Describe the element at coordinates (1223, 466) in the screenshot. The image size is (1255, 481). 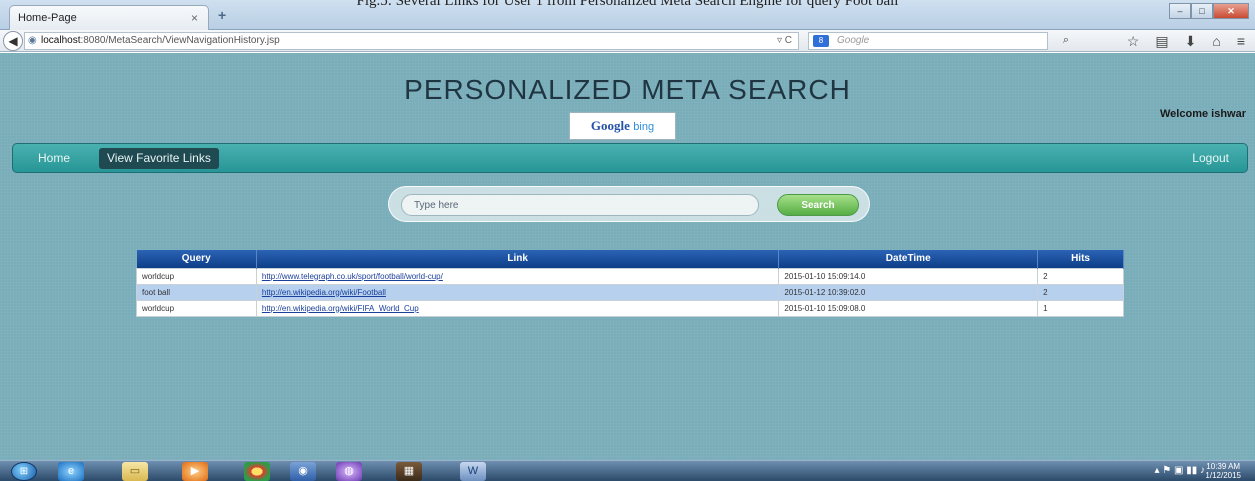
I see `clock-time: 10:39 AM` at that location.